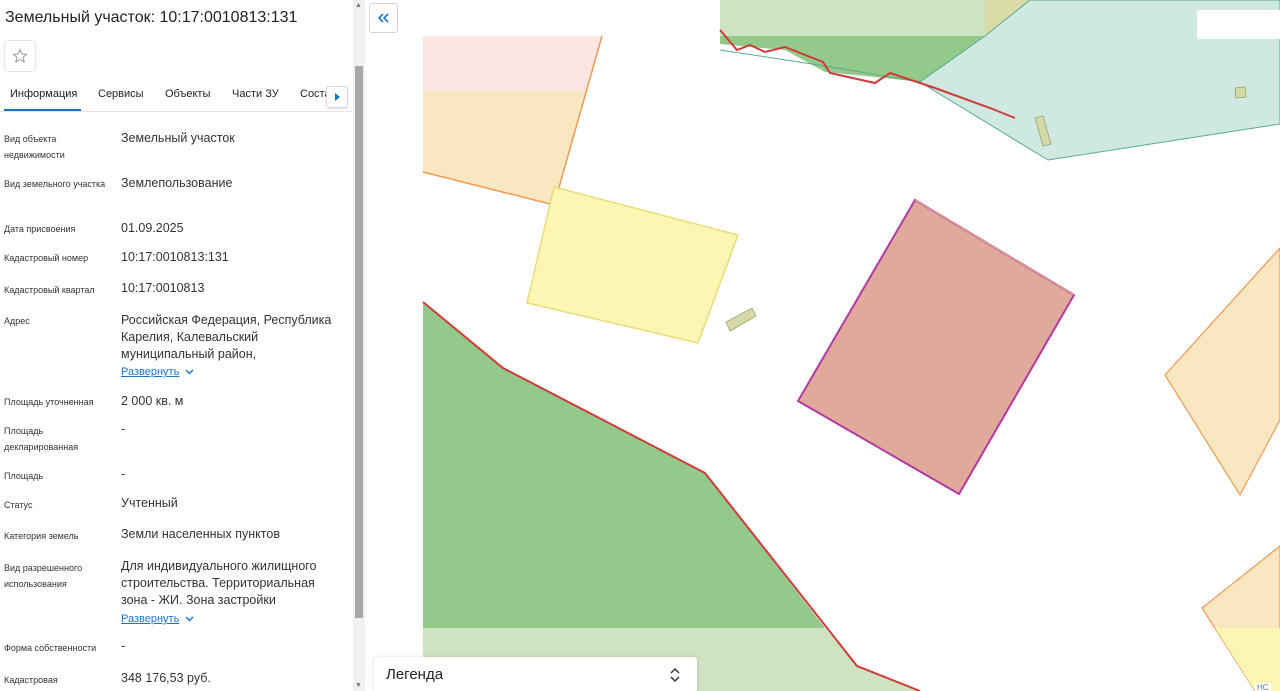 The height and width of the screenshot is (691, 1280). What do you see at coordinates (512, 63) in the screenshot?
I see `parcel-pink` at bounding box center [512, 63].